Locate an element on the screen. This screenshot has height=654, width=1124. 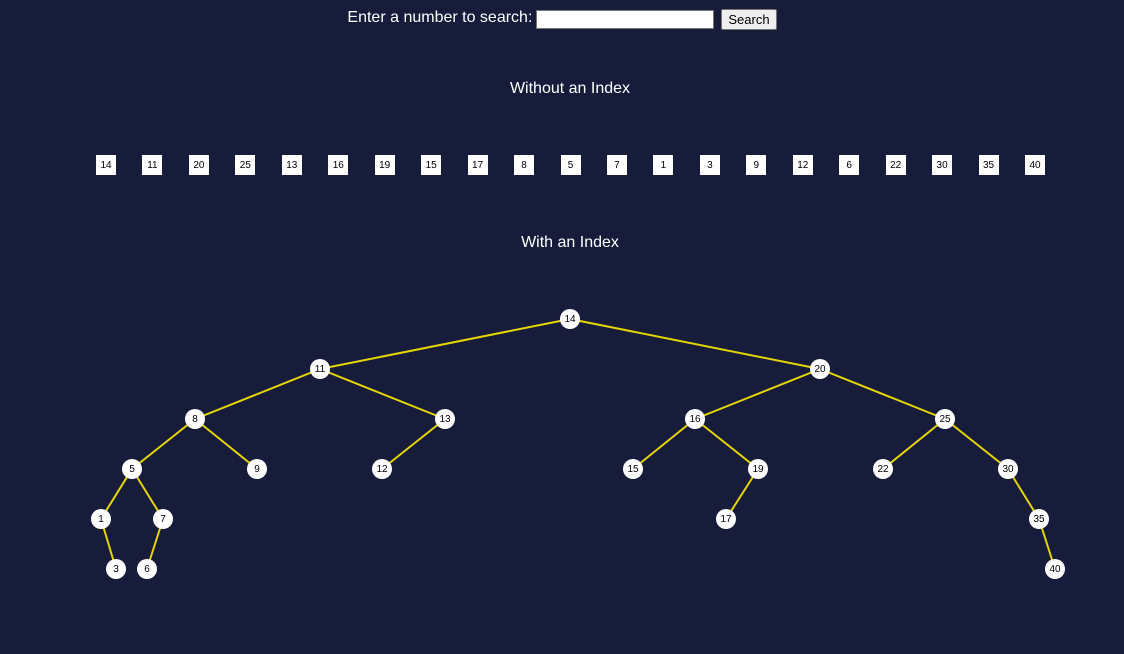
search-label: Enter a number to search: is located at coordinates (440, 17).